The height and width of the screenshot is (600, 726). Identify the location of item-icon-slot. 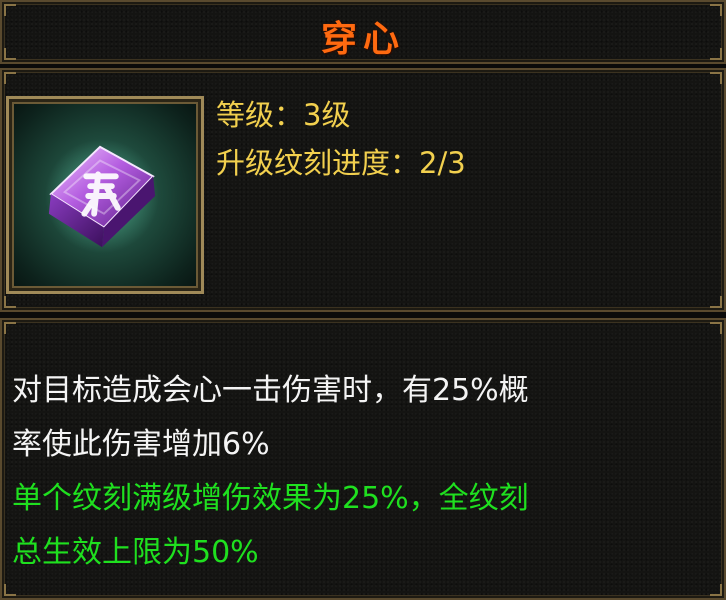
(105, 195).